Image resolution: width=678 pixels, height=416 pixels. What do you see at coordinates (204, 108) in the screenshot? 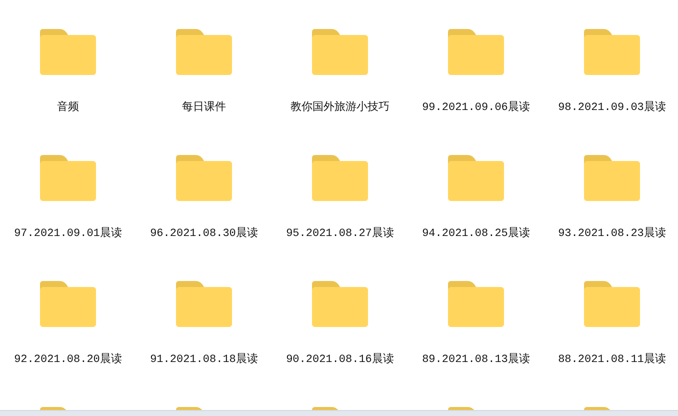
I see `folder-name: 每日课件` at bounding box center [204, 108].